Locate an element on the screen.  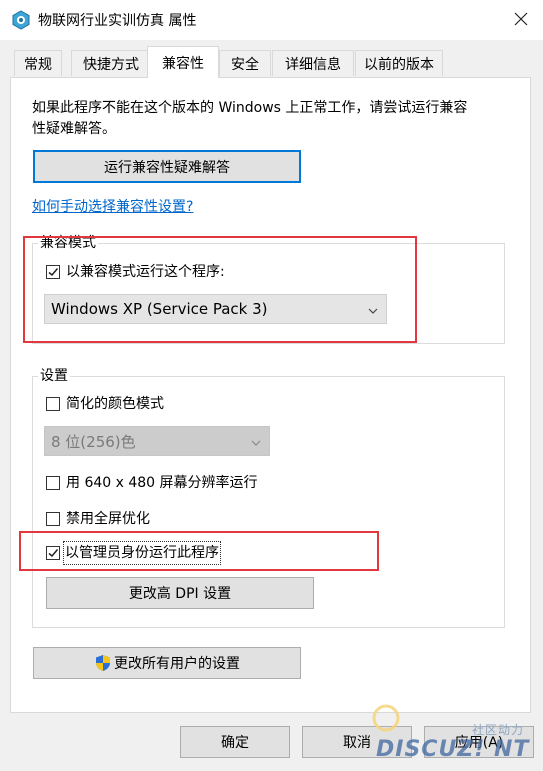
highlight-box-compat is located at coordinates (220, 289).